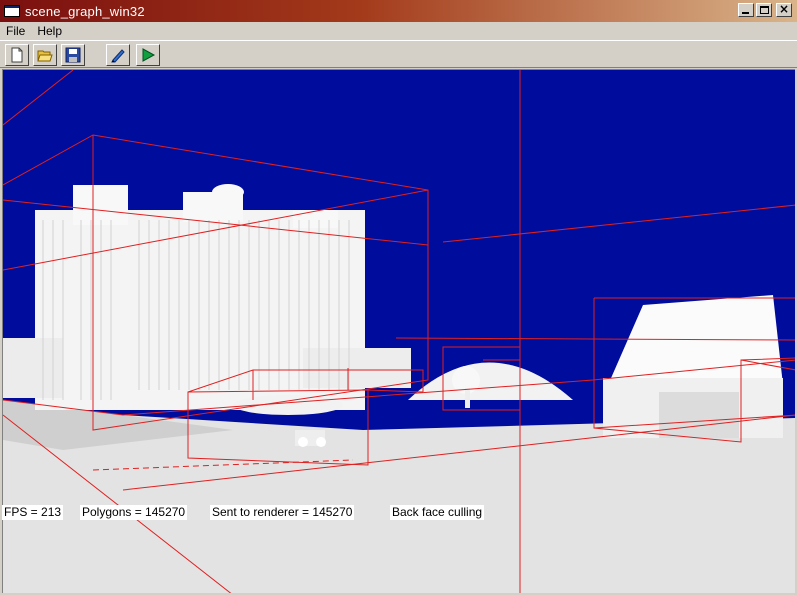 The height and width of the screenshot is (595, 797). I want to click on sent-to-renderer: Sent to renderer = 145270, so click(282, 512).